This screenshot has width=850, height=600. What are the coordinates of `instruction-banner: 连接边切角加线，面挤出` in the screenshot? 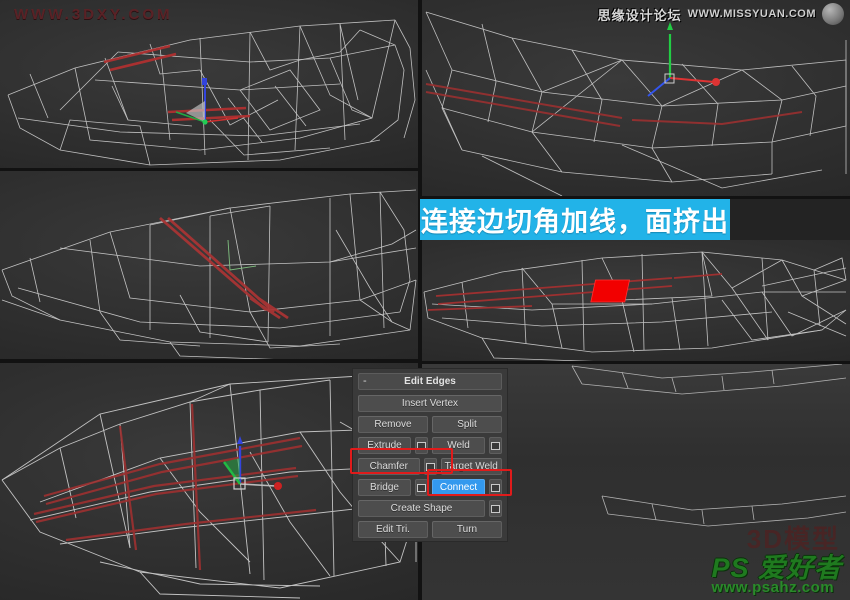 It's located at (575, 219).